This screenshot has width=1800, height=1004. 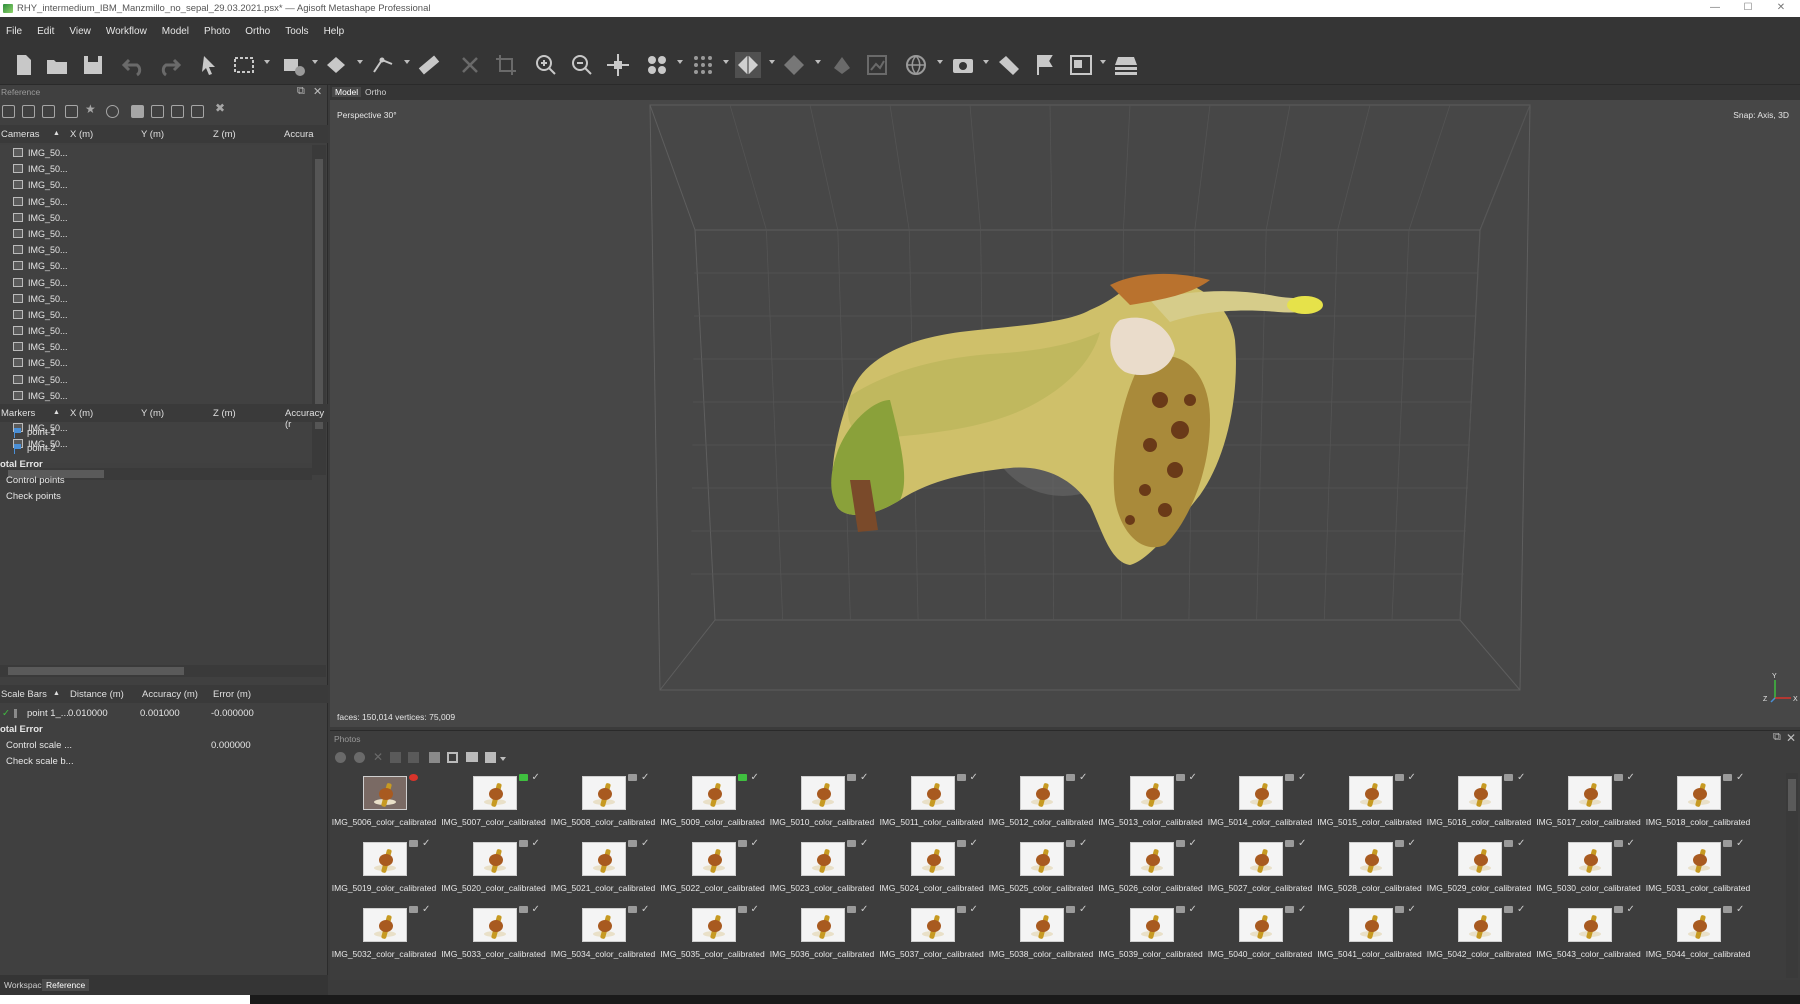 I want to click on photo-item: ✓ IMG_5012_color_calibrated, so click(x=1041, y=801).